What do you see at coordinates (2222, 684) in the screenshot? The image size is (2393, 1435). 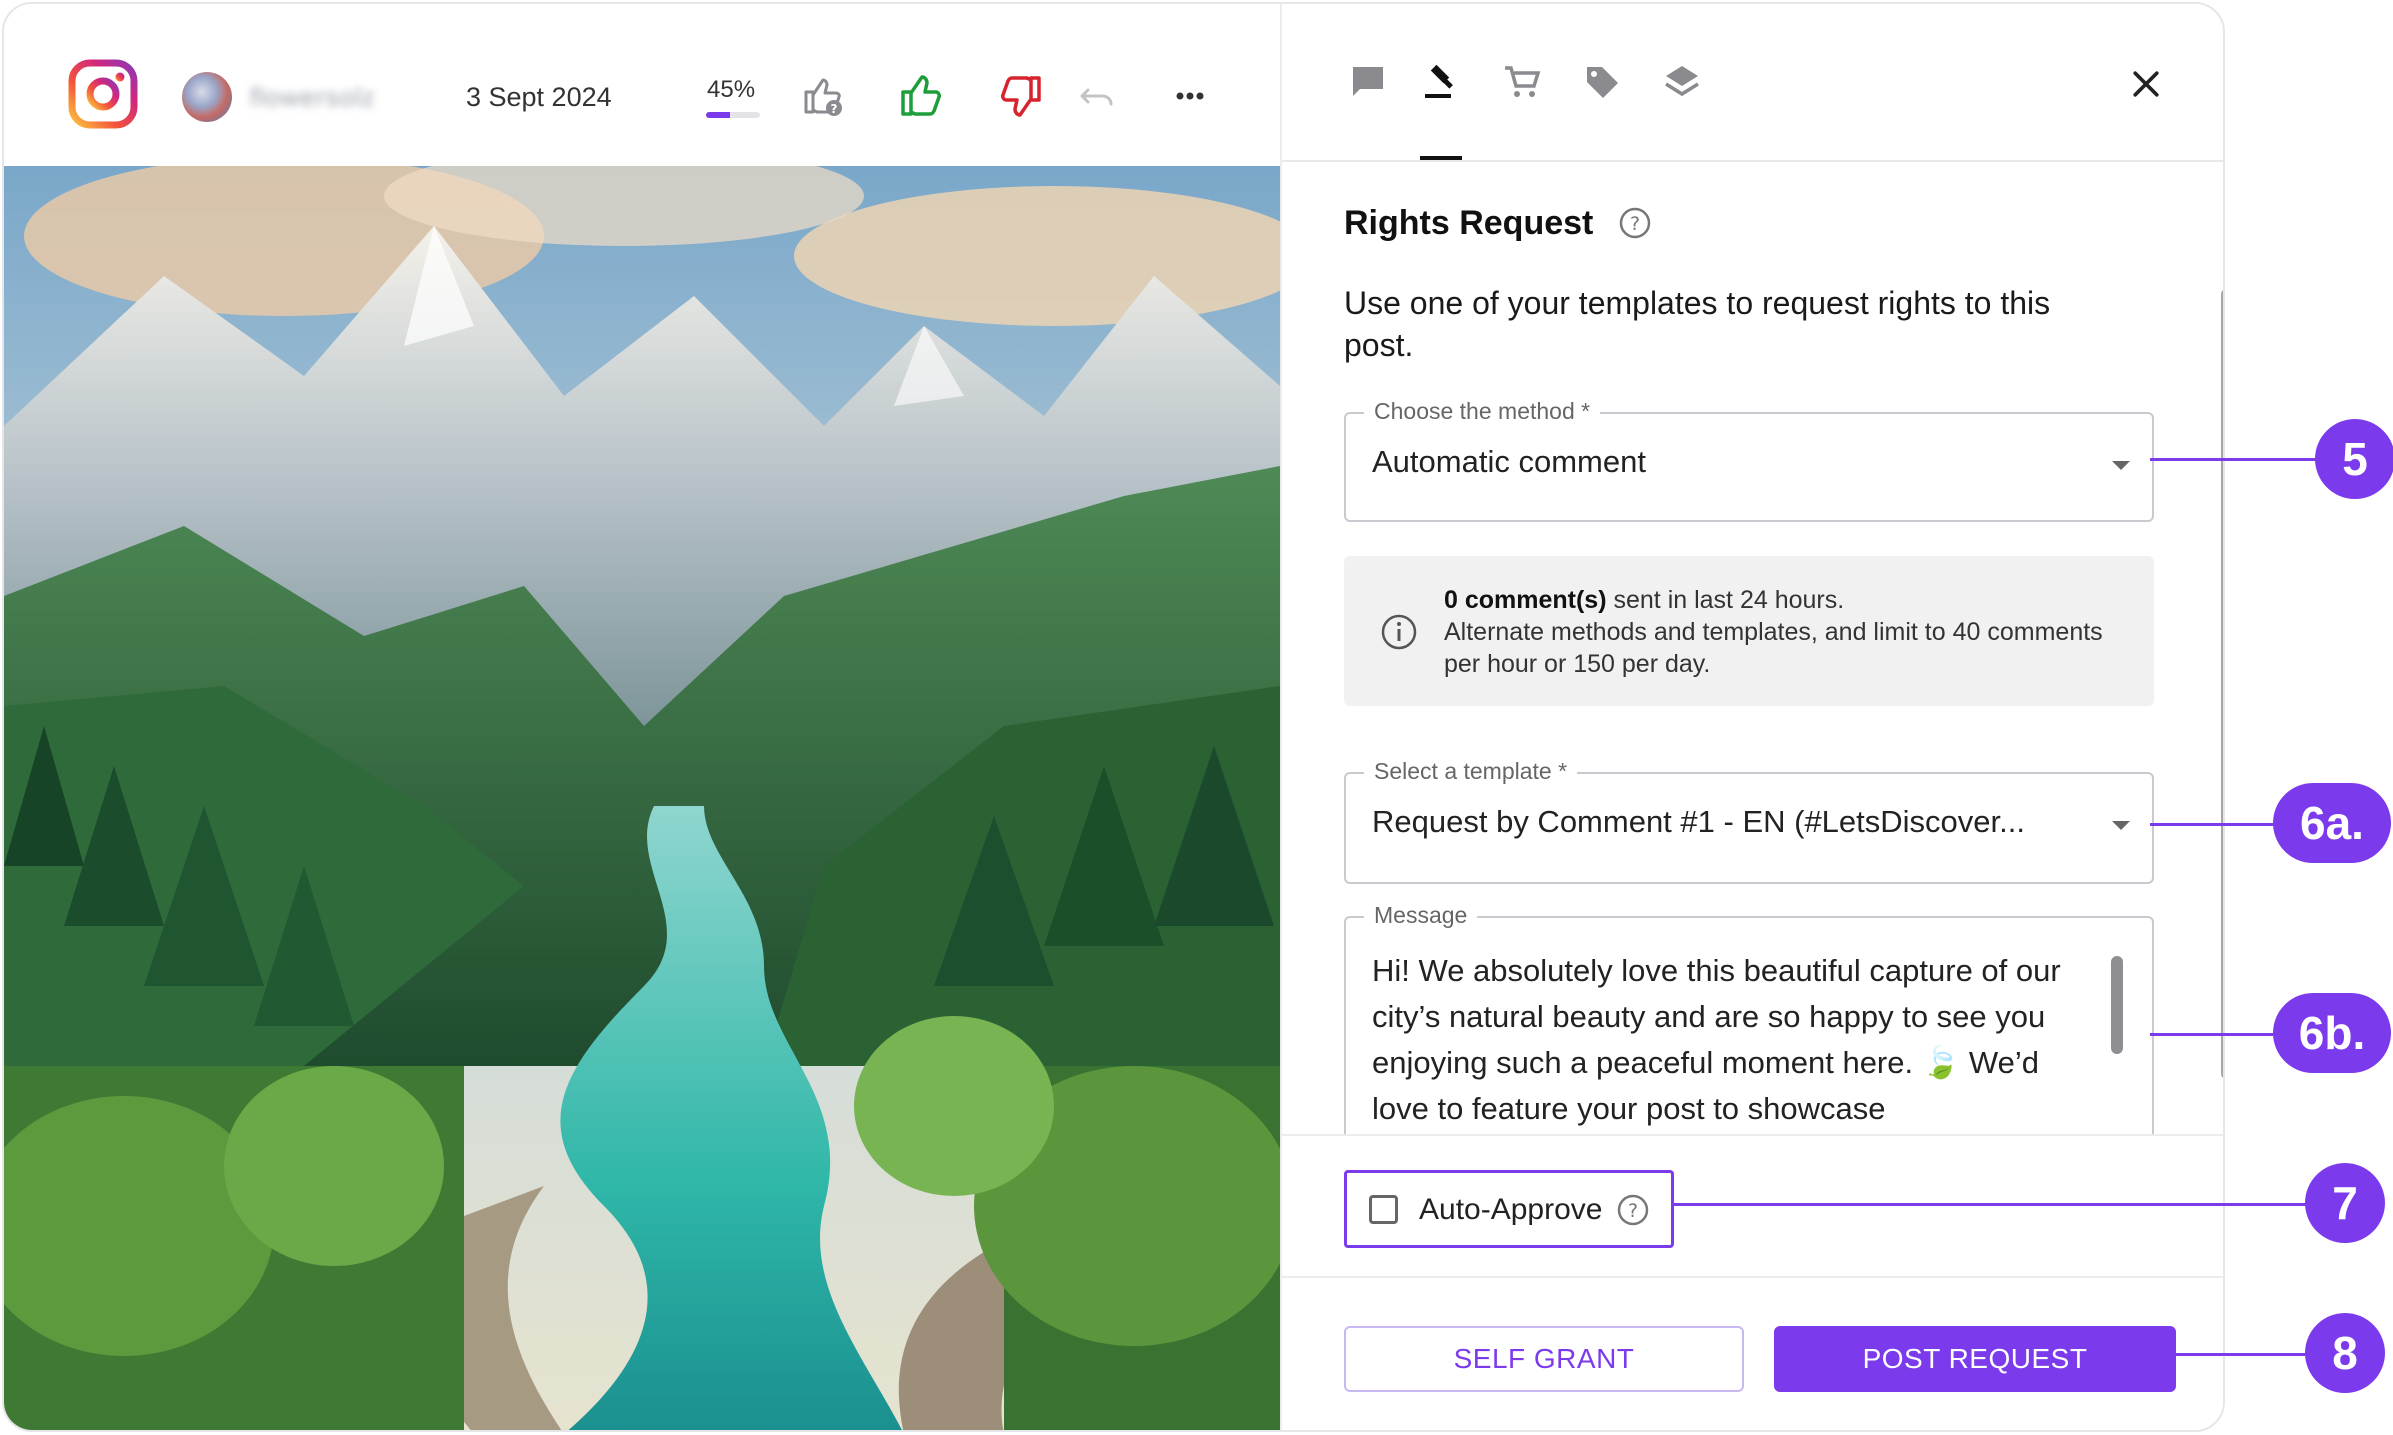 I see `panel-scrollbar` at bounding box center [2222, 684].